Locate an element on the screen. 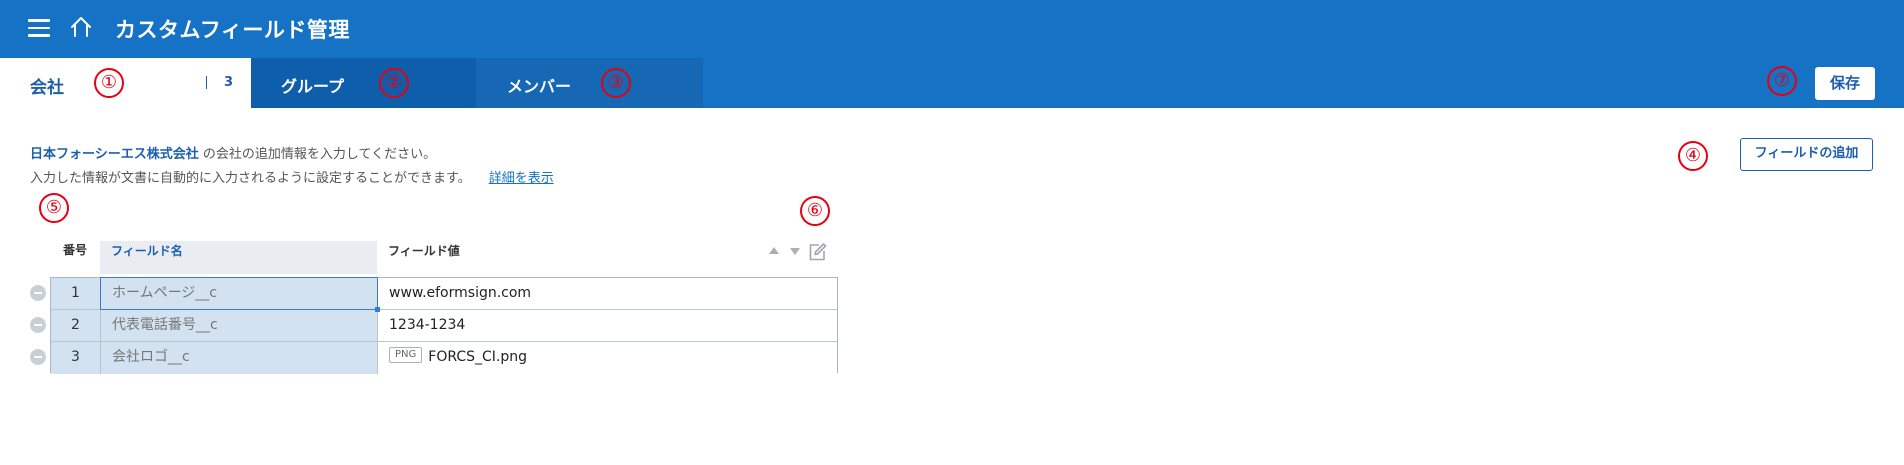 This screenshot has height=465, width=1904. png-file-icon: PNG is located at coordinates (406, 355).